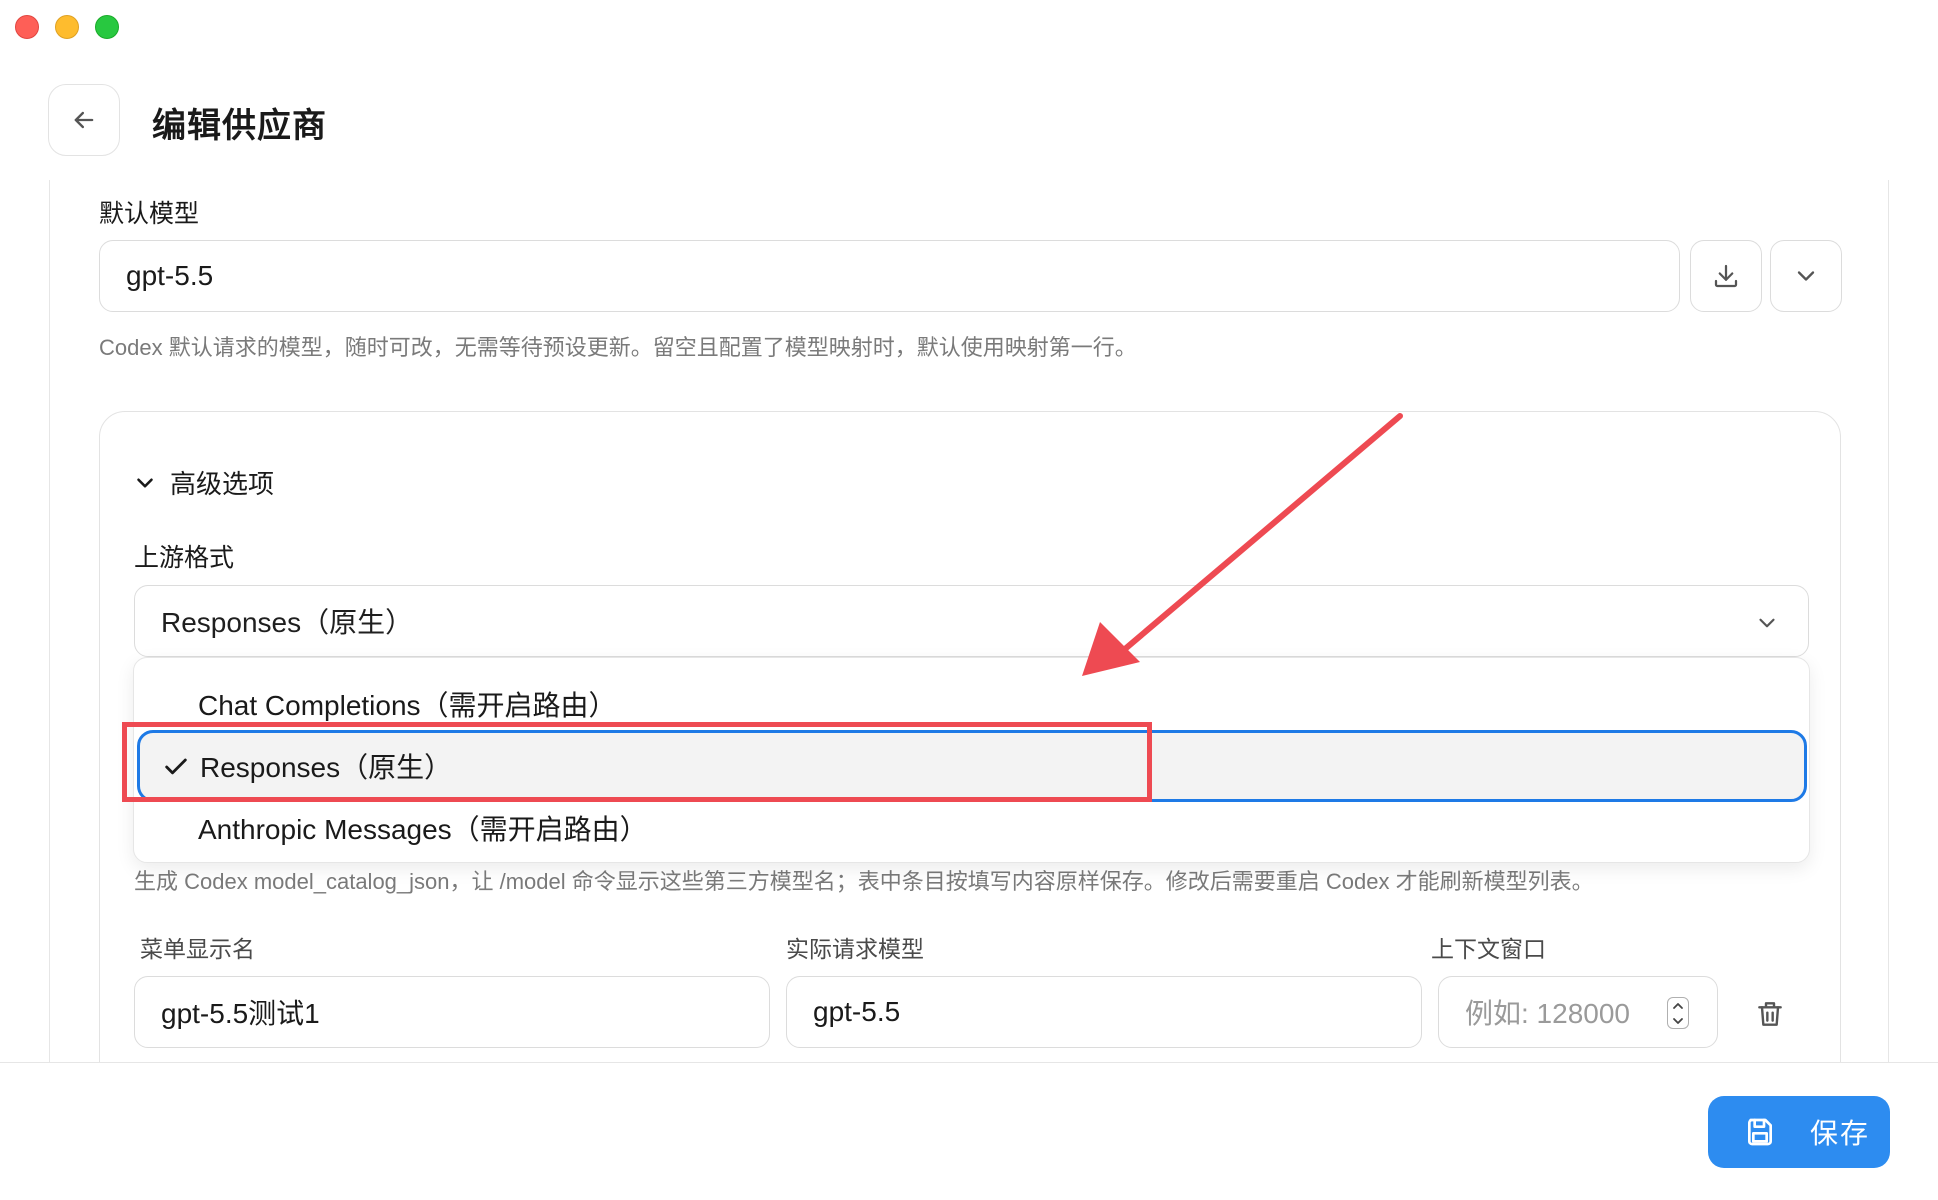 Image resolution: width=1938 pixels, height=1200 pixels. I want to click on arrow-left-icon, so click(84, 120).